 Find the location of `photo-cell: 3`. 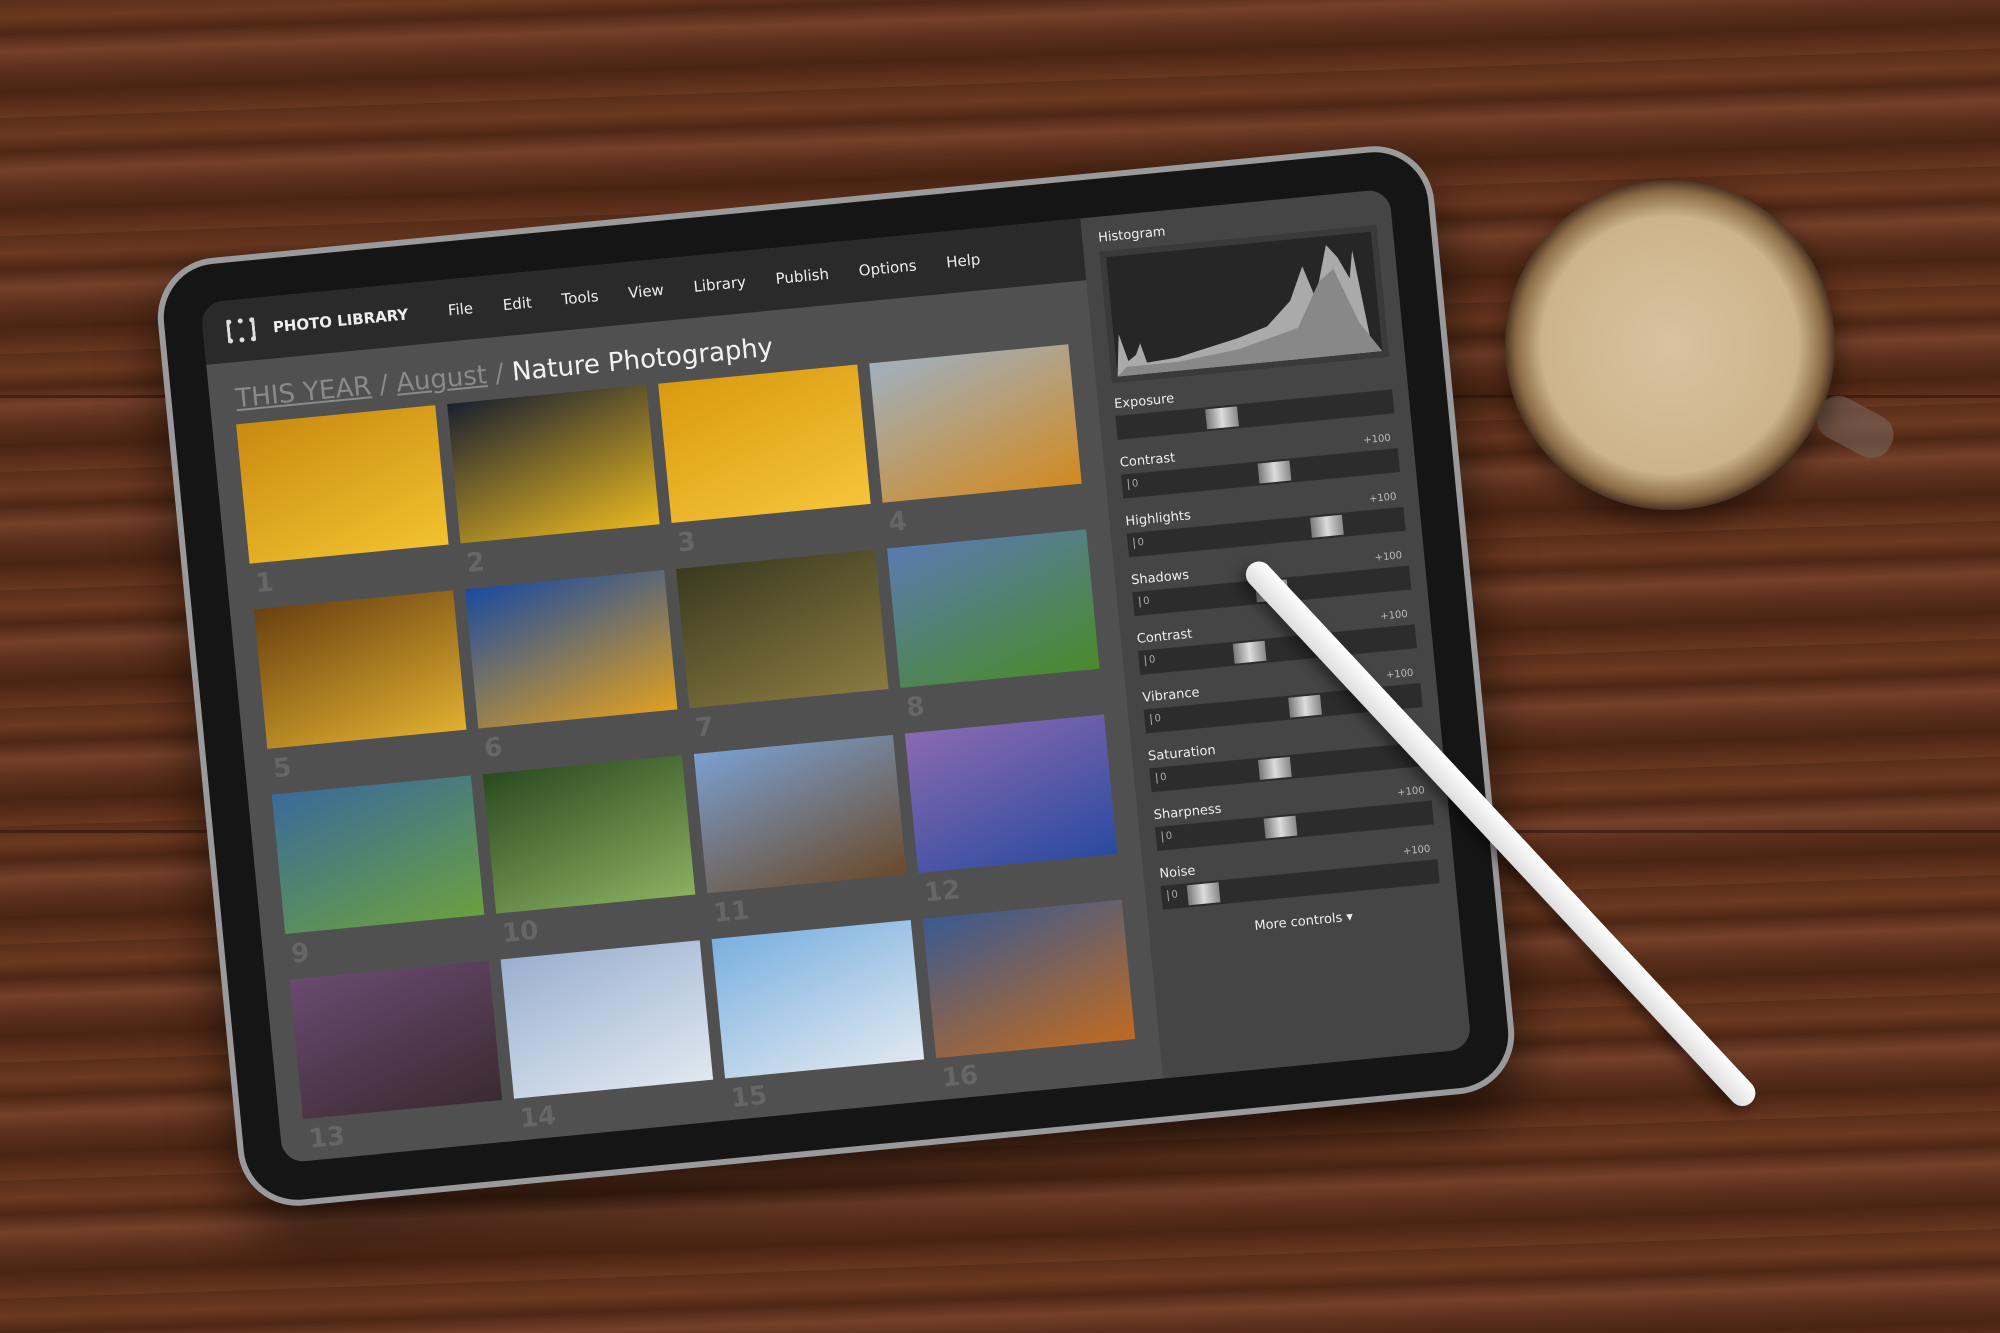

photo-cell: 3 is located at coordinates (766, 461).